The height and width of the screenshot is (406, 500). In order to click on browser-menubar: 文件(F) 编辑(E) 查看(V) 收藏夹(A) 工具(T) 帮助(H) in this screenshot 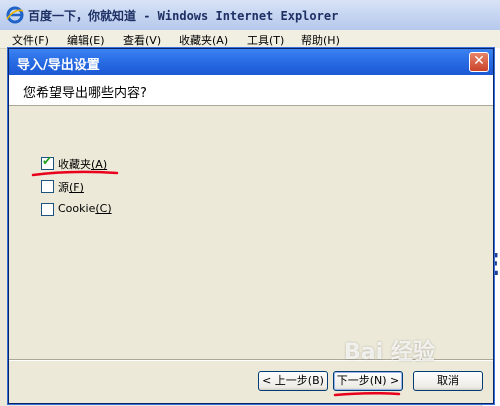, I will do `click(250, 39)`.